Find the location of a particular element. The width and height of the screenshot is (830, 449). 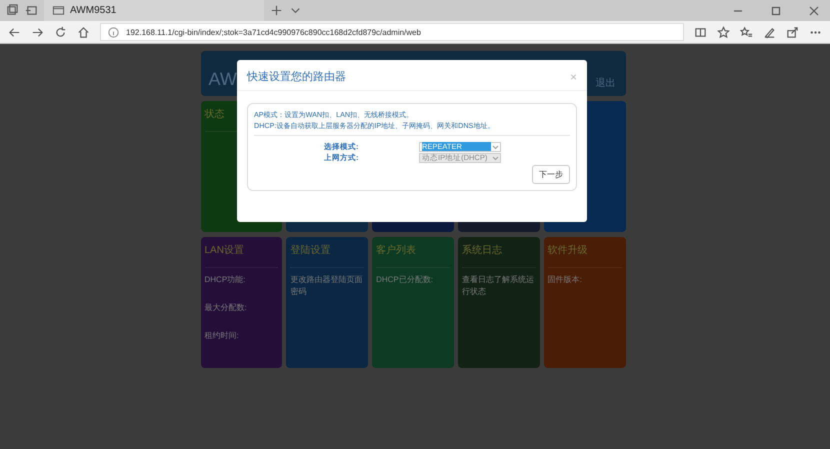

card-title: LAN设置 is located at coordinates (241, 255).